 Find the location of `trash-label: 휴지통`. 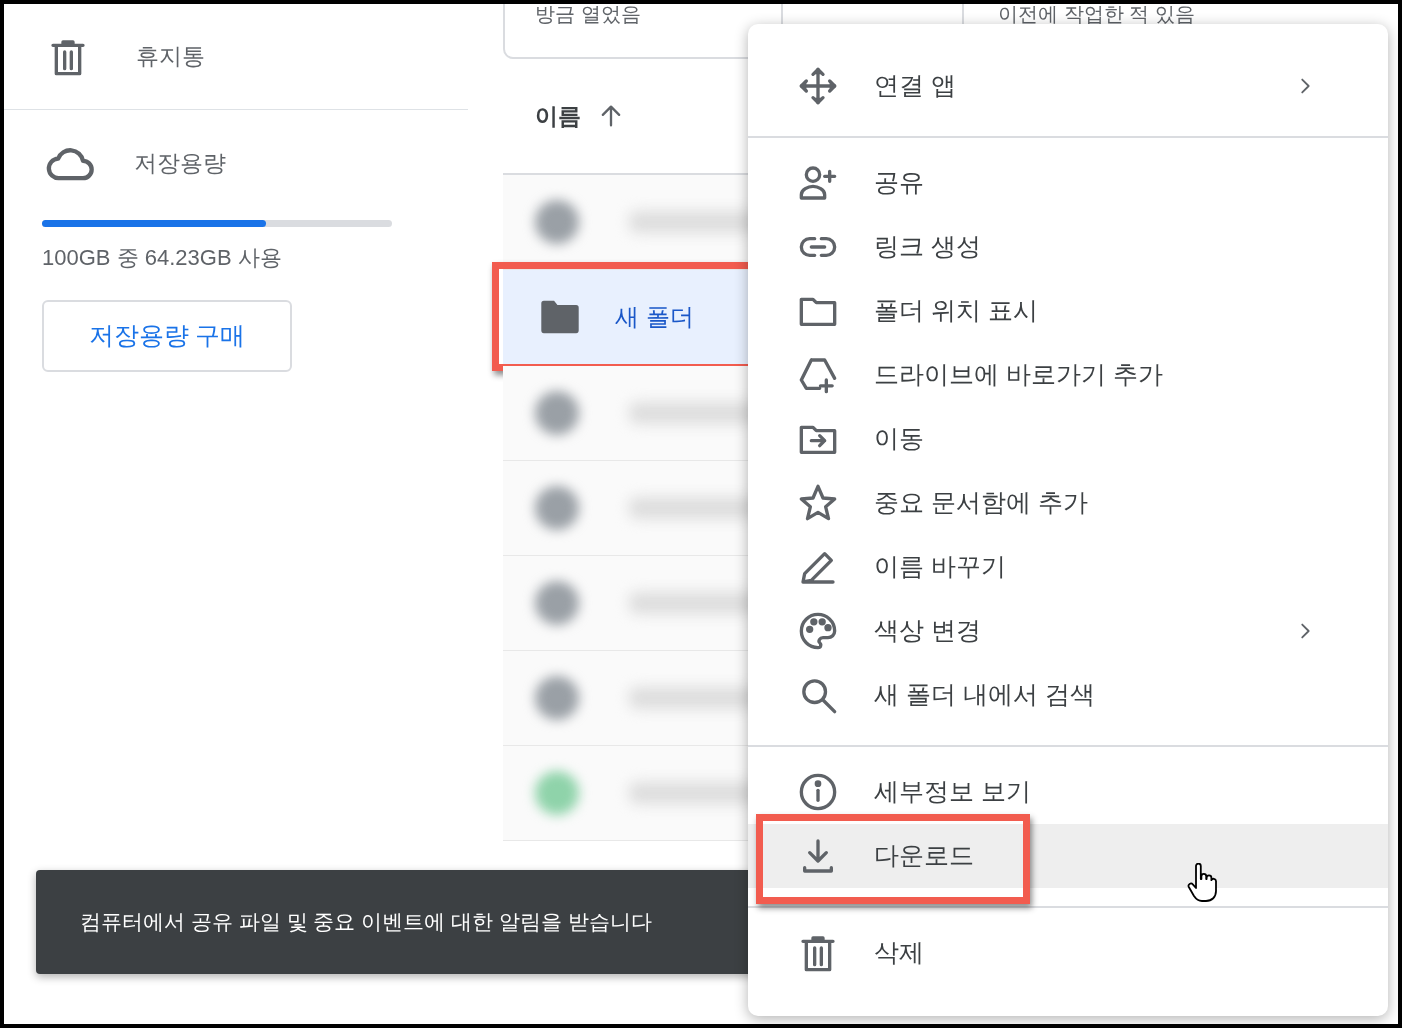

trash-label: 휴지통 is located at coordinates (170, 56).